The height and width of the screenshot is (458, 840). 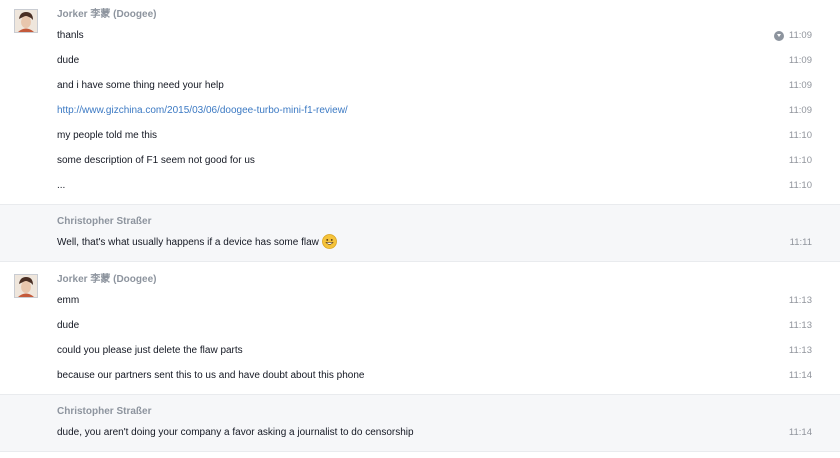 What do you see at coordinates (441, 185) in the screenshot?
I see `message-row: ... 11:10` at bounding box center [441, 185].